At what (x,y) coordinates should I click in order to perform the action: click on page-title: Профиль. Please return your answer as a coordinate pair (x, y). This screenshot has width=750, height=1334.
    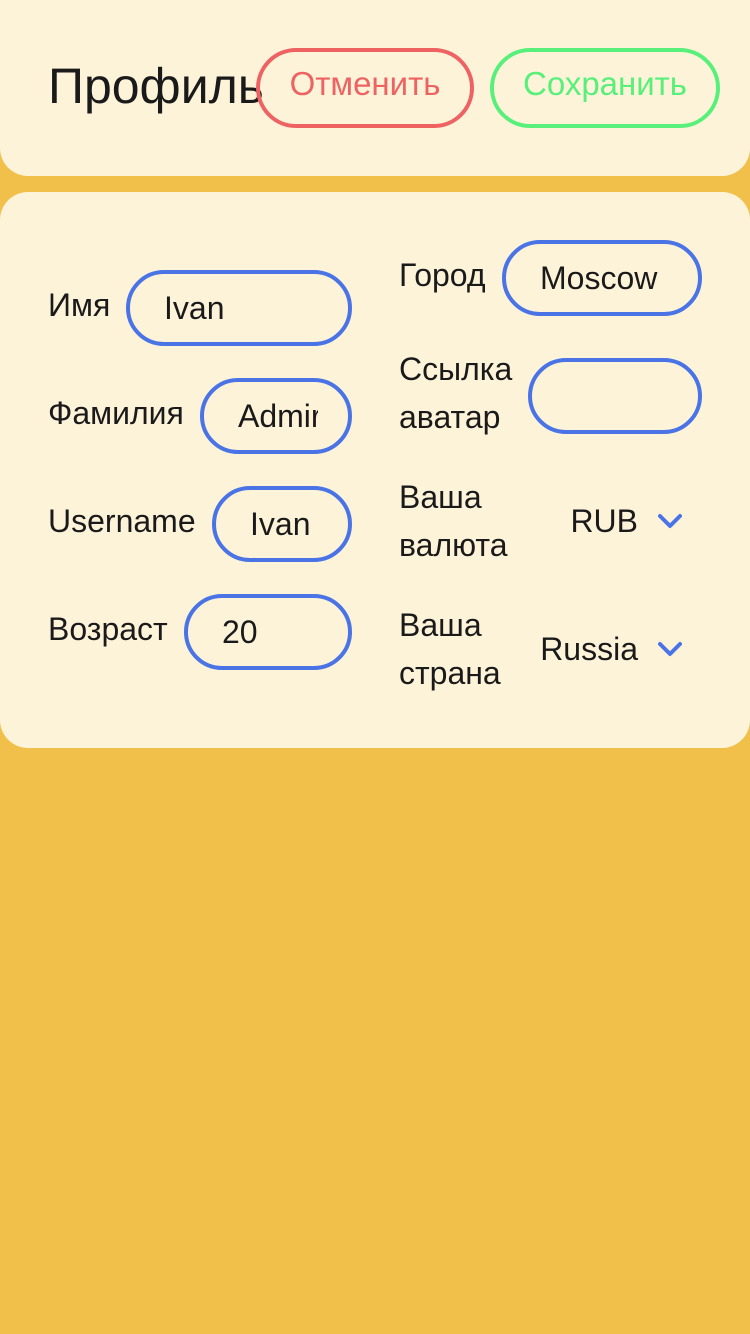
    Looking at the image, I should click on (156, 86).